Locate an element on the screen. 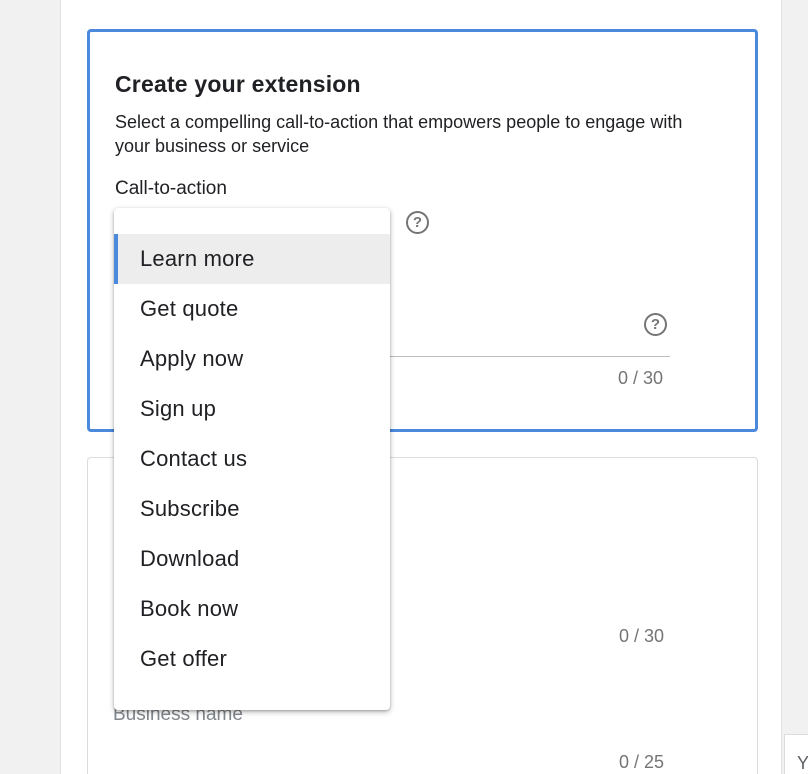 This screenshot has height=774, width=808. text-help-icon: ? is located at coordinates (655, 324).